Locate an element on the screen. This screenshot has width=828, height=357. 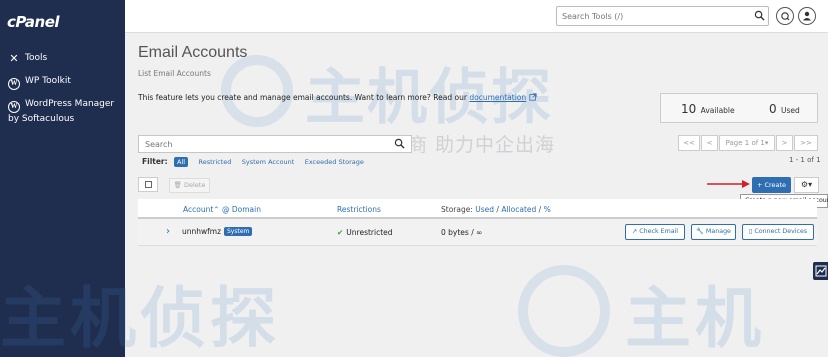
settings-dropdown-button: ⚙▾ is located at coordinates (806, 185).